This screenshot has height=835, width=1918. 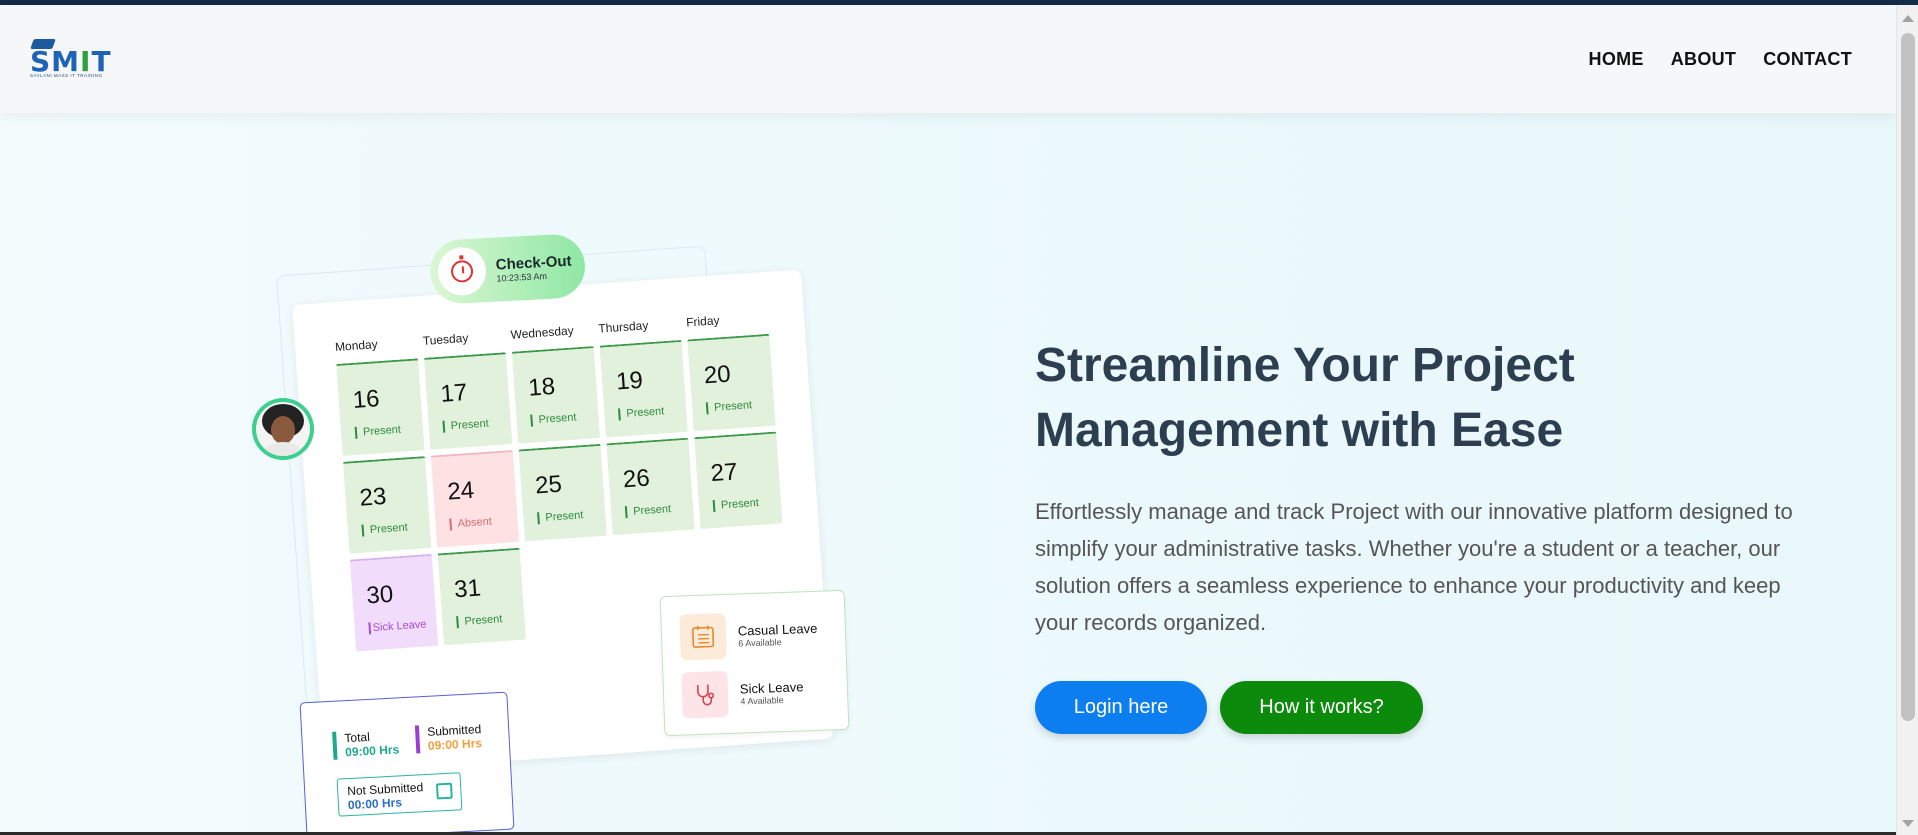 I want to click on nav-about-link: ABOUT, so click(x=1704, y=59).